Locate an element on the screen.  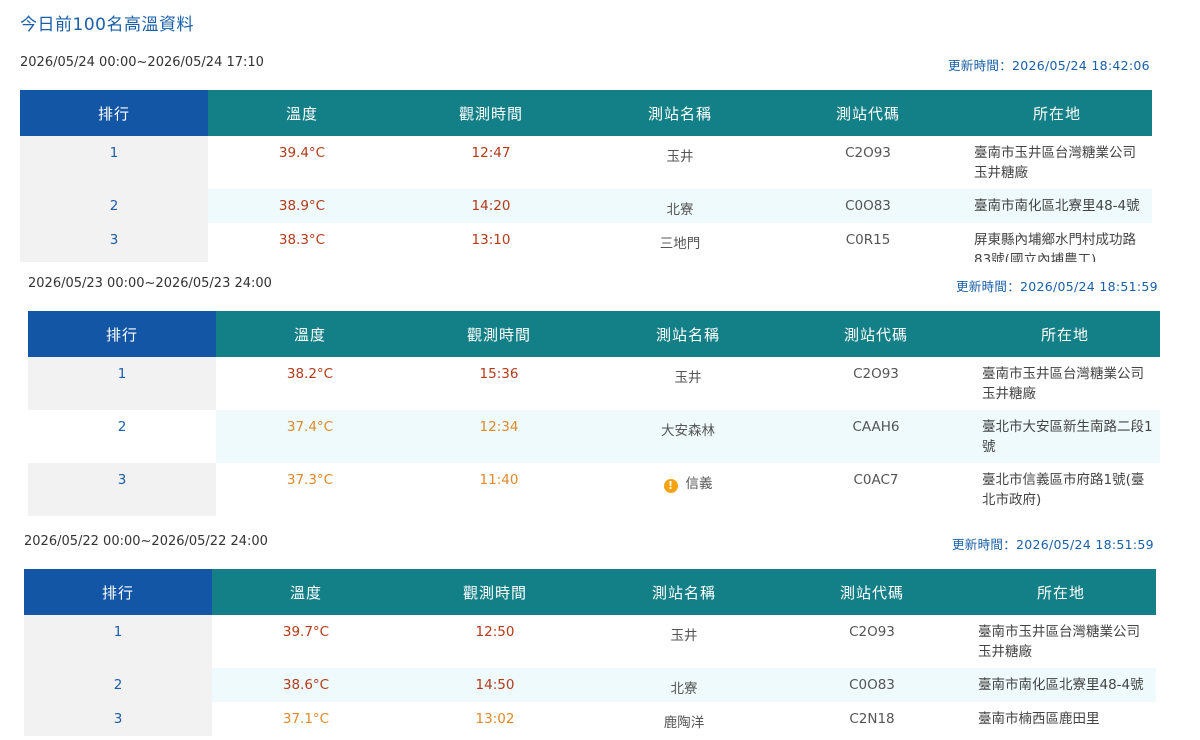
warning-icon: ! is located at coordinates (670, 486).